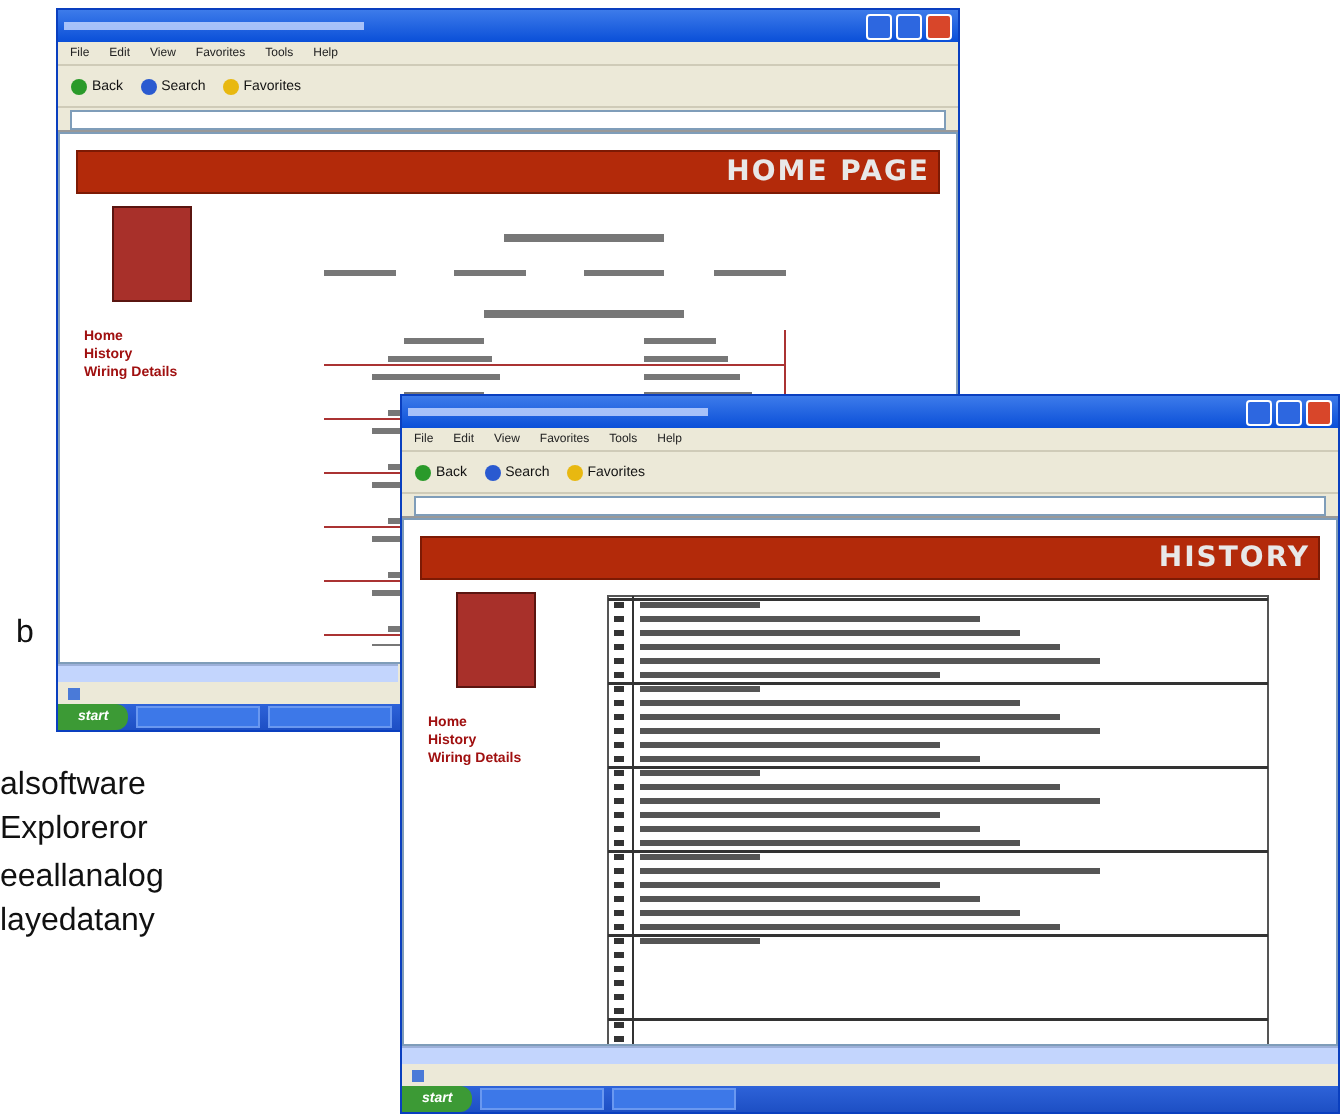 The height and width of the screenshot is (1114, 1340). What do you see at coordinates (1234, 558) in the screenshot?
I see `banner-title: HISTORY` at bounding box center [1234, 558].